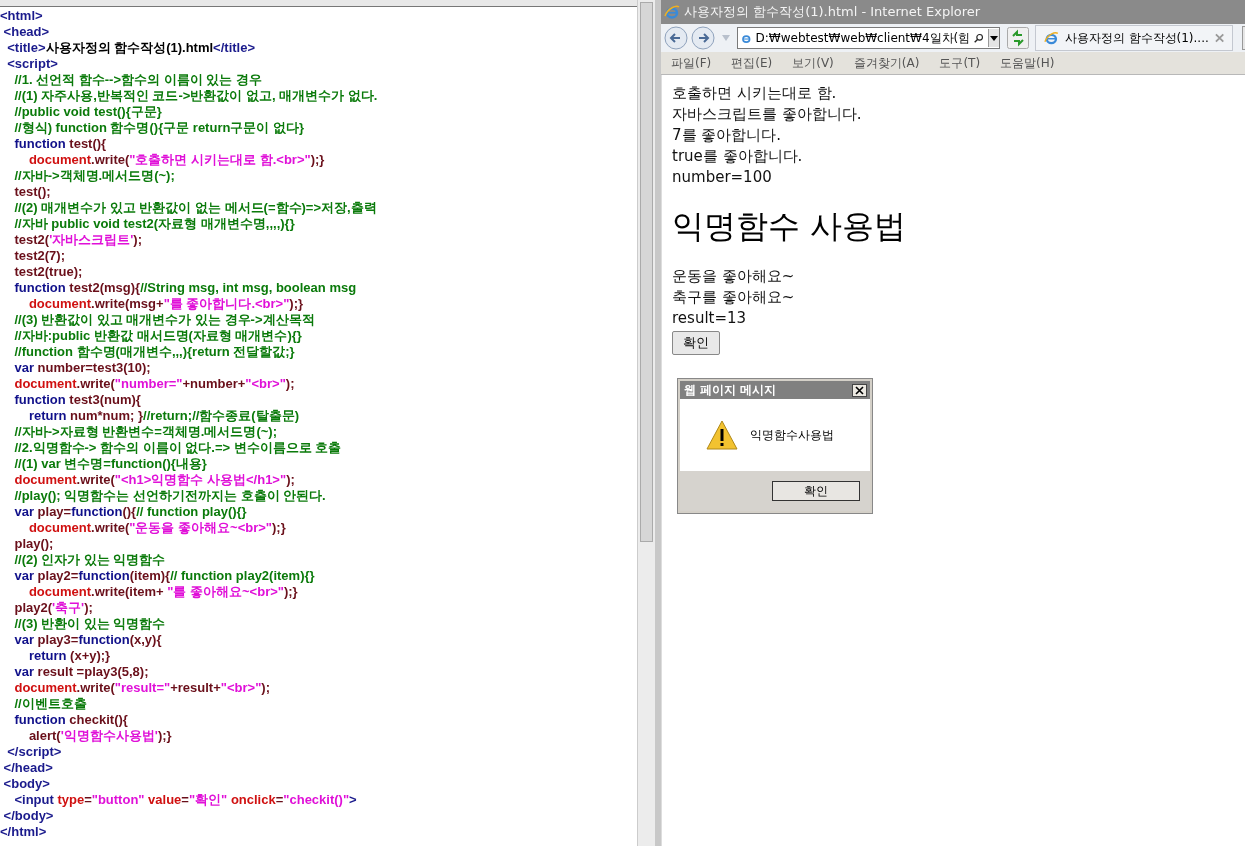  Describe the element at coordinates (22, 16) in the screenshot. I see `code-line: <html>` at that location.